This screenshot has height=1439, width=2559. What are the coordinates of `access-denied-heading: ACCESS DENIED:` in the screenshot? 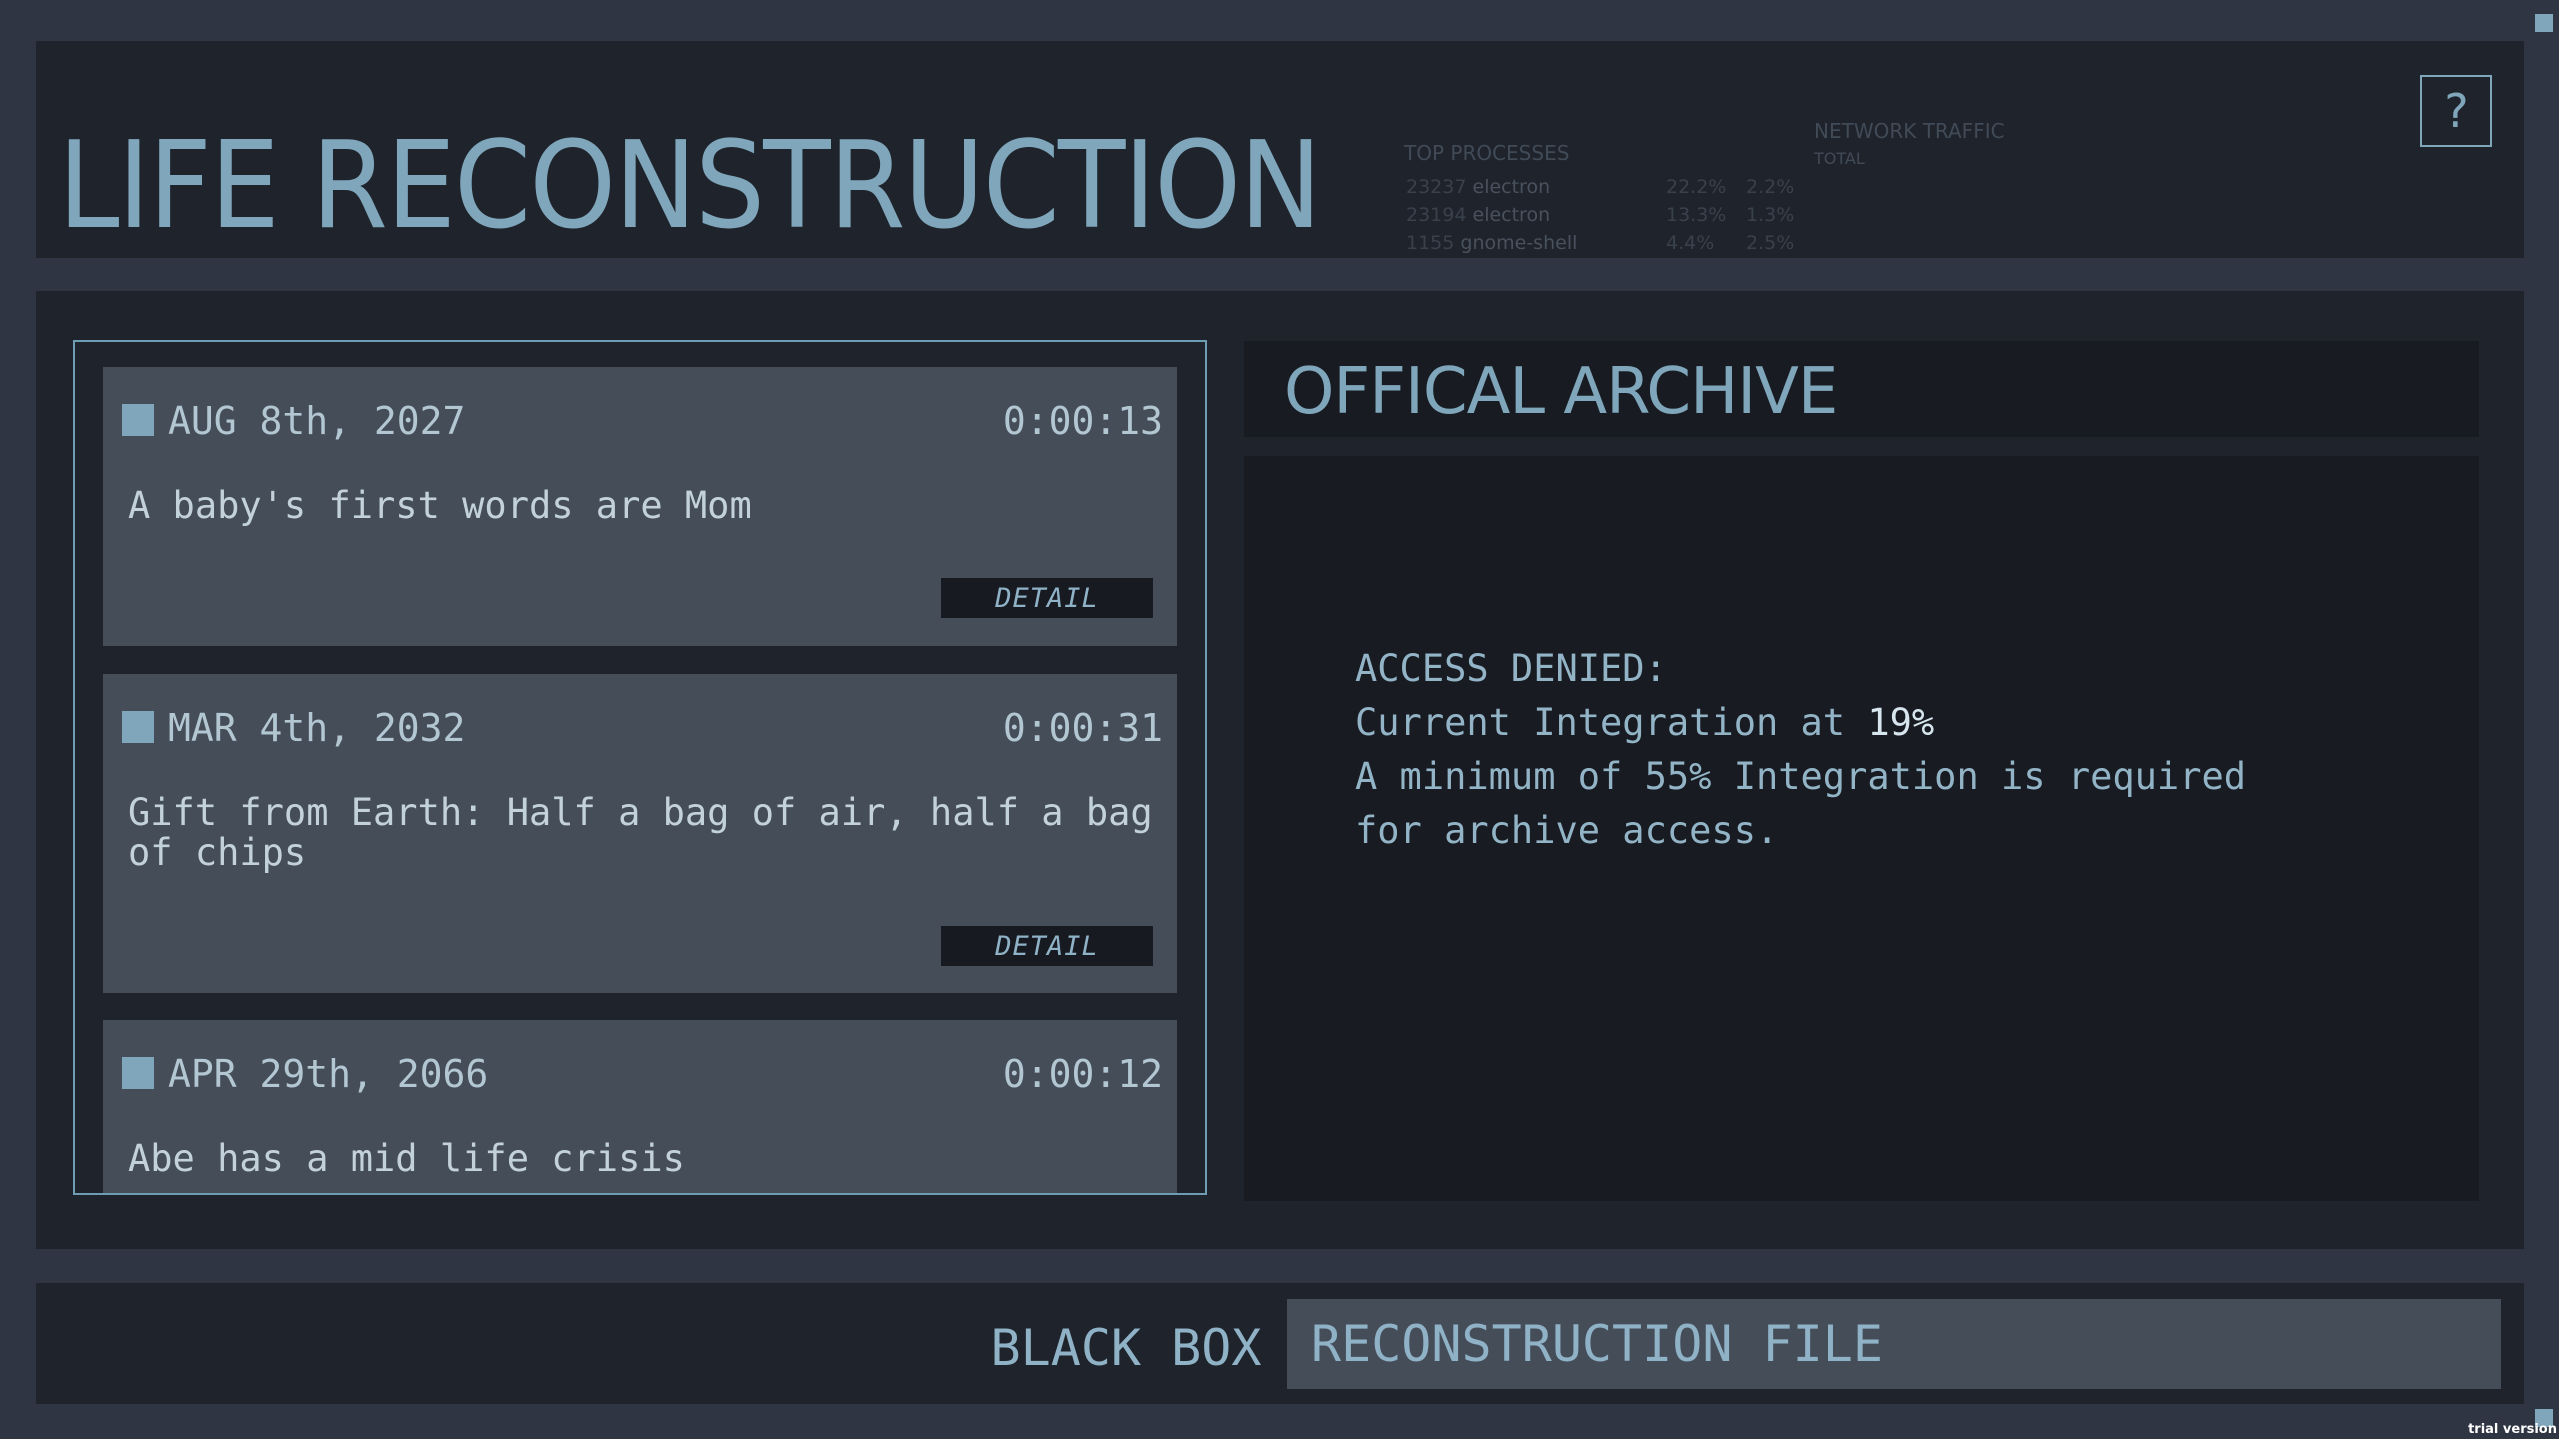 It's located at (1511, 668).